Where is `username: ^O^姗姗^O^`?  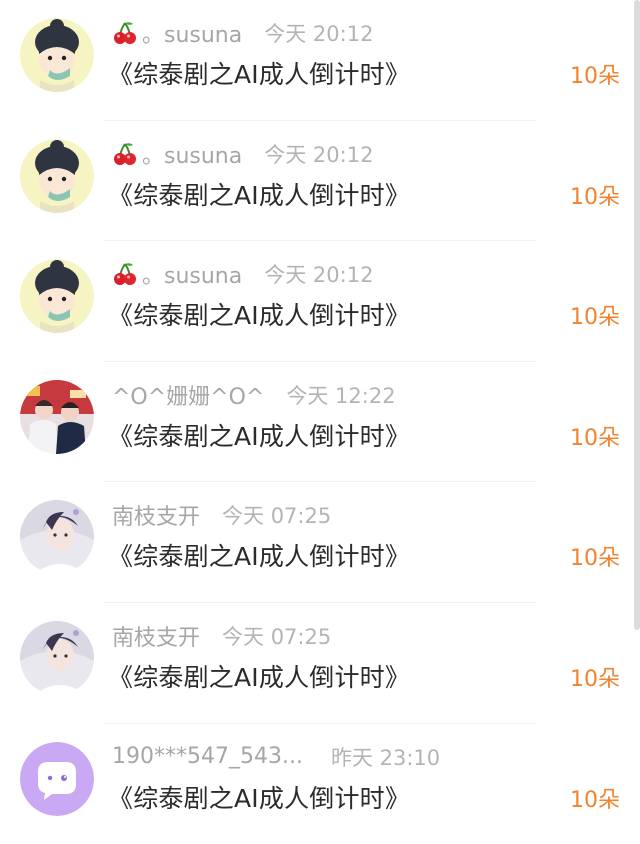
username: ^O^姗姗^O^ is located at coordinates (188, 395).